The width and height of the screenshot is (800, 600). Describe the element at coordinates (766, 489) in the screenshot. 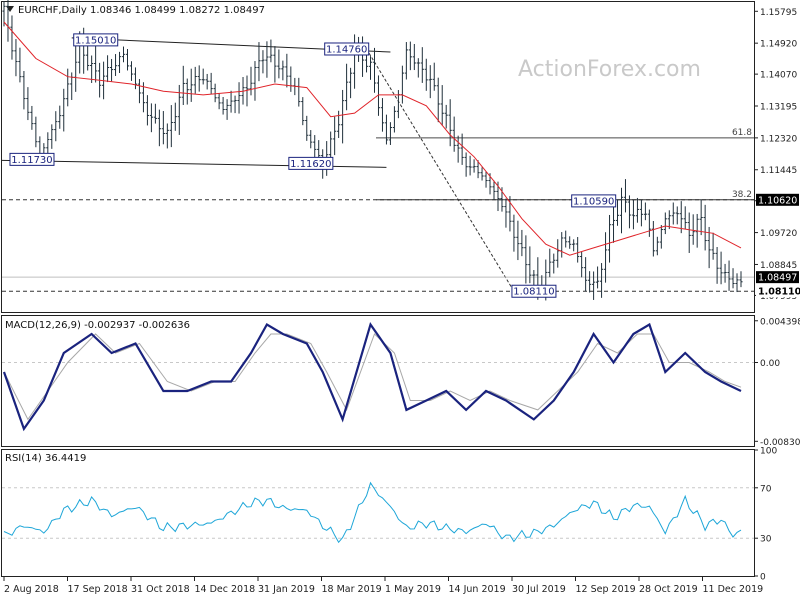

I see `rsi-tick-label: 70` at that location.